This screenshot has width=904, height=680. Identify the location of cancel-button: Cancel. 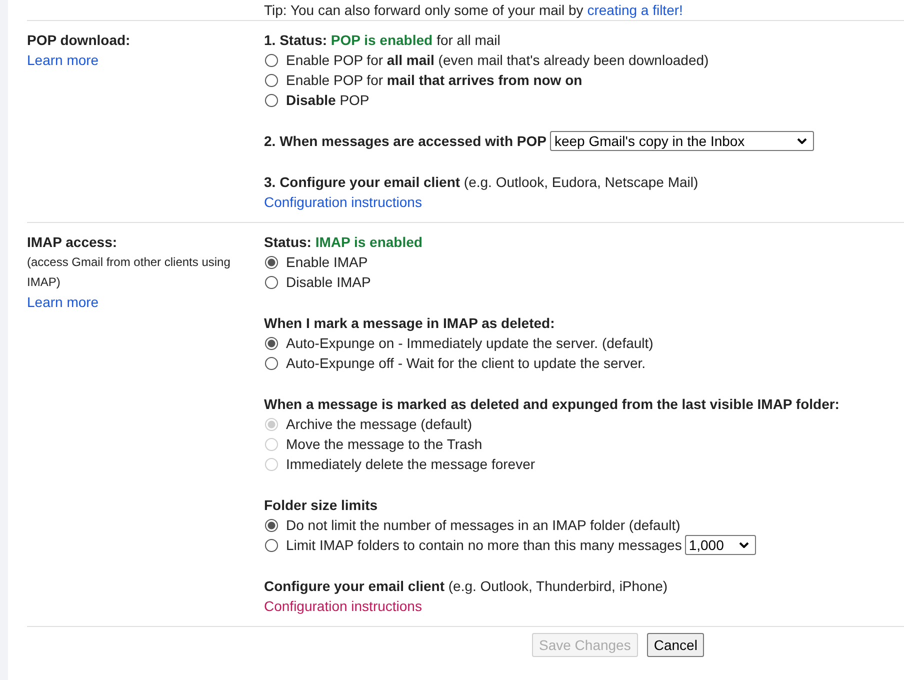
(675, 645).